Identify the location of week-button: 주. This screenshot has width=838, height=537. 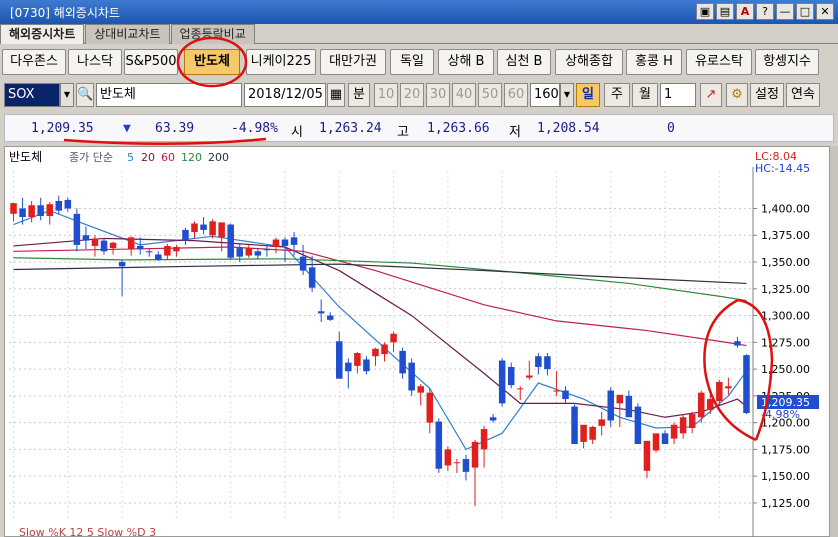
(617, 95).